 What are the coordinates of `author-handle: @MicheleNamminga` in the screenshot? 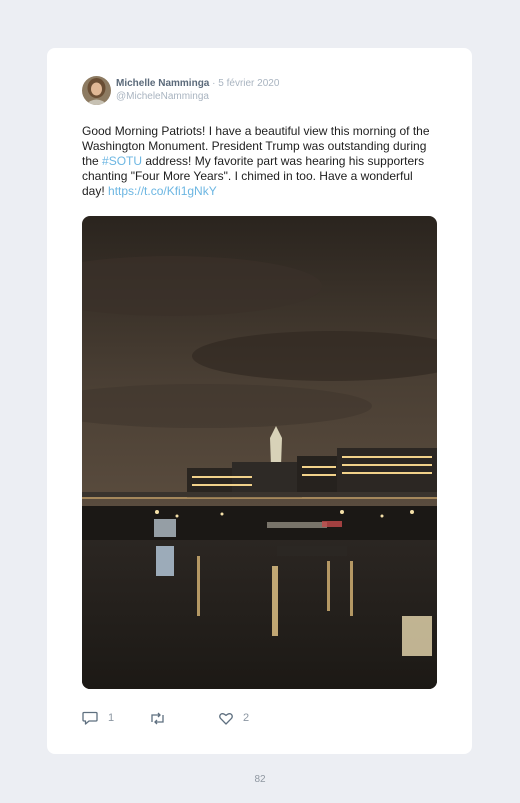 It's located at (162, 97).